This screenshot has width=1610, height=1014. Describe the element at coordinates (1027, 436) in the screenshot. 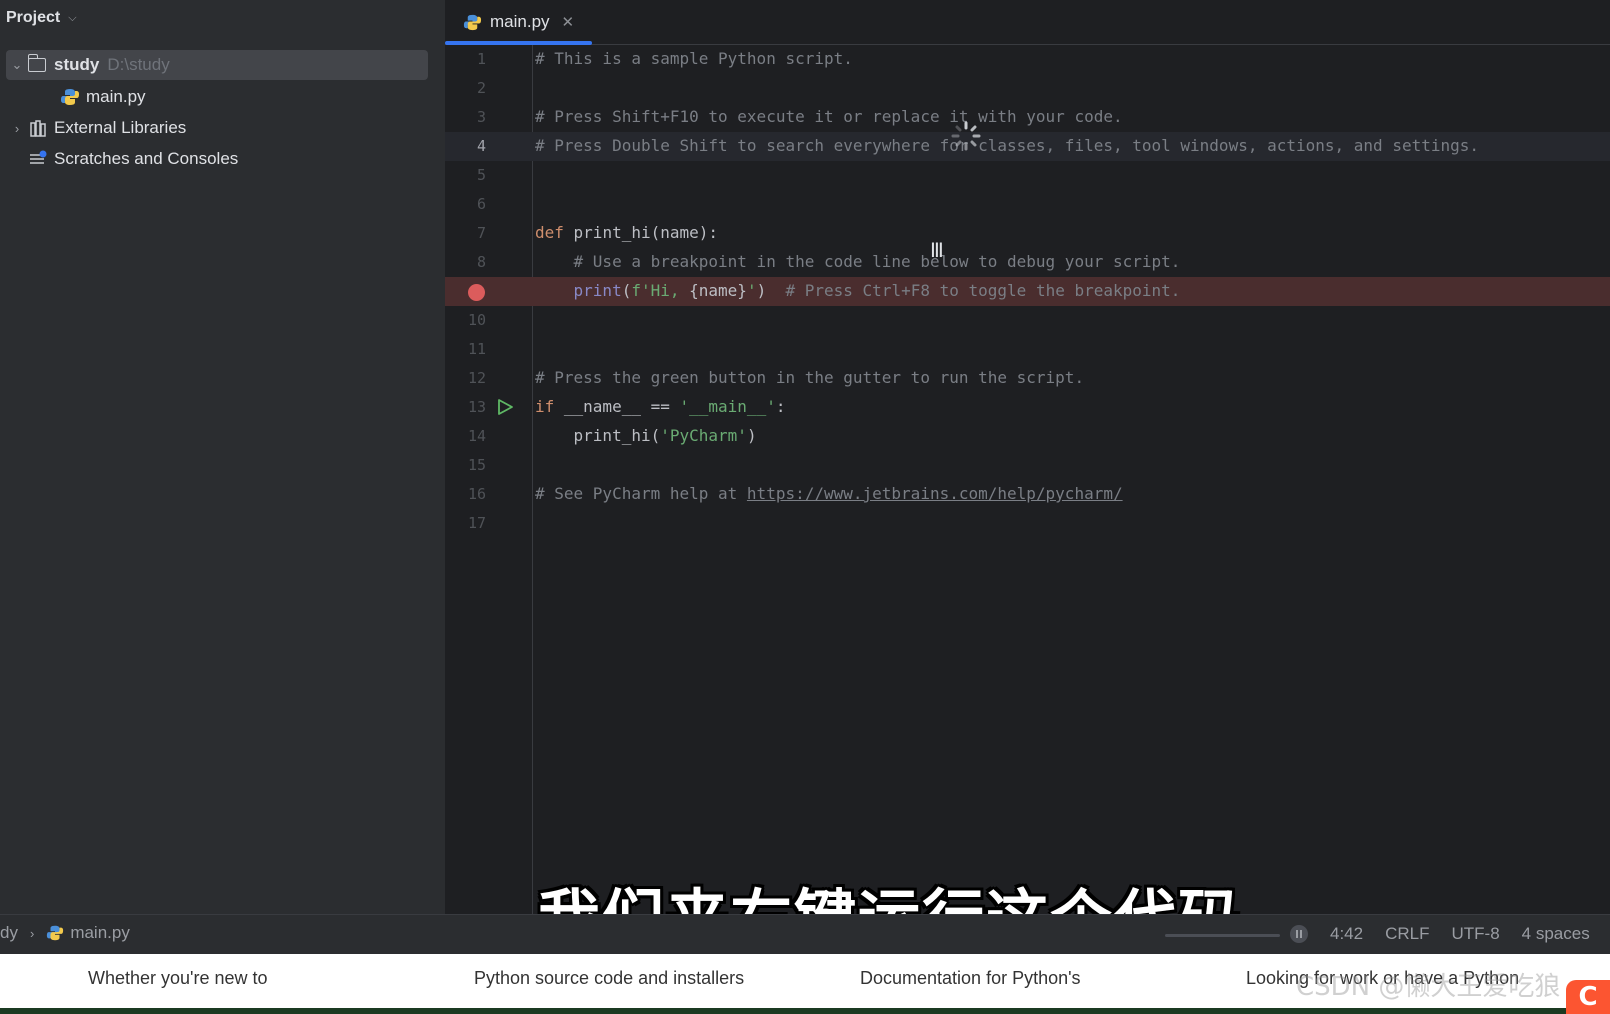

I see `code-line-14: 14 print_hi('PyCharm')` at that location.